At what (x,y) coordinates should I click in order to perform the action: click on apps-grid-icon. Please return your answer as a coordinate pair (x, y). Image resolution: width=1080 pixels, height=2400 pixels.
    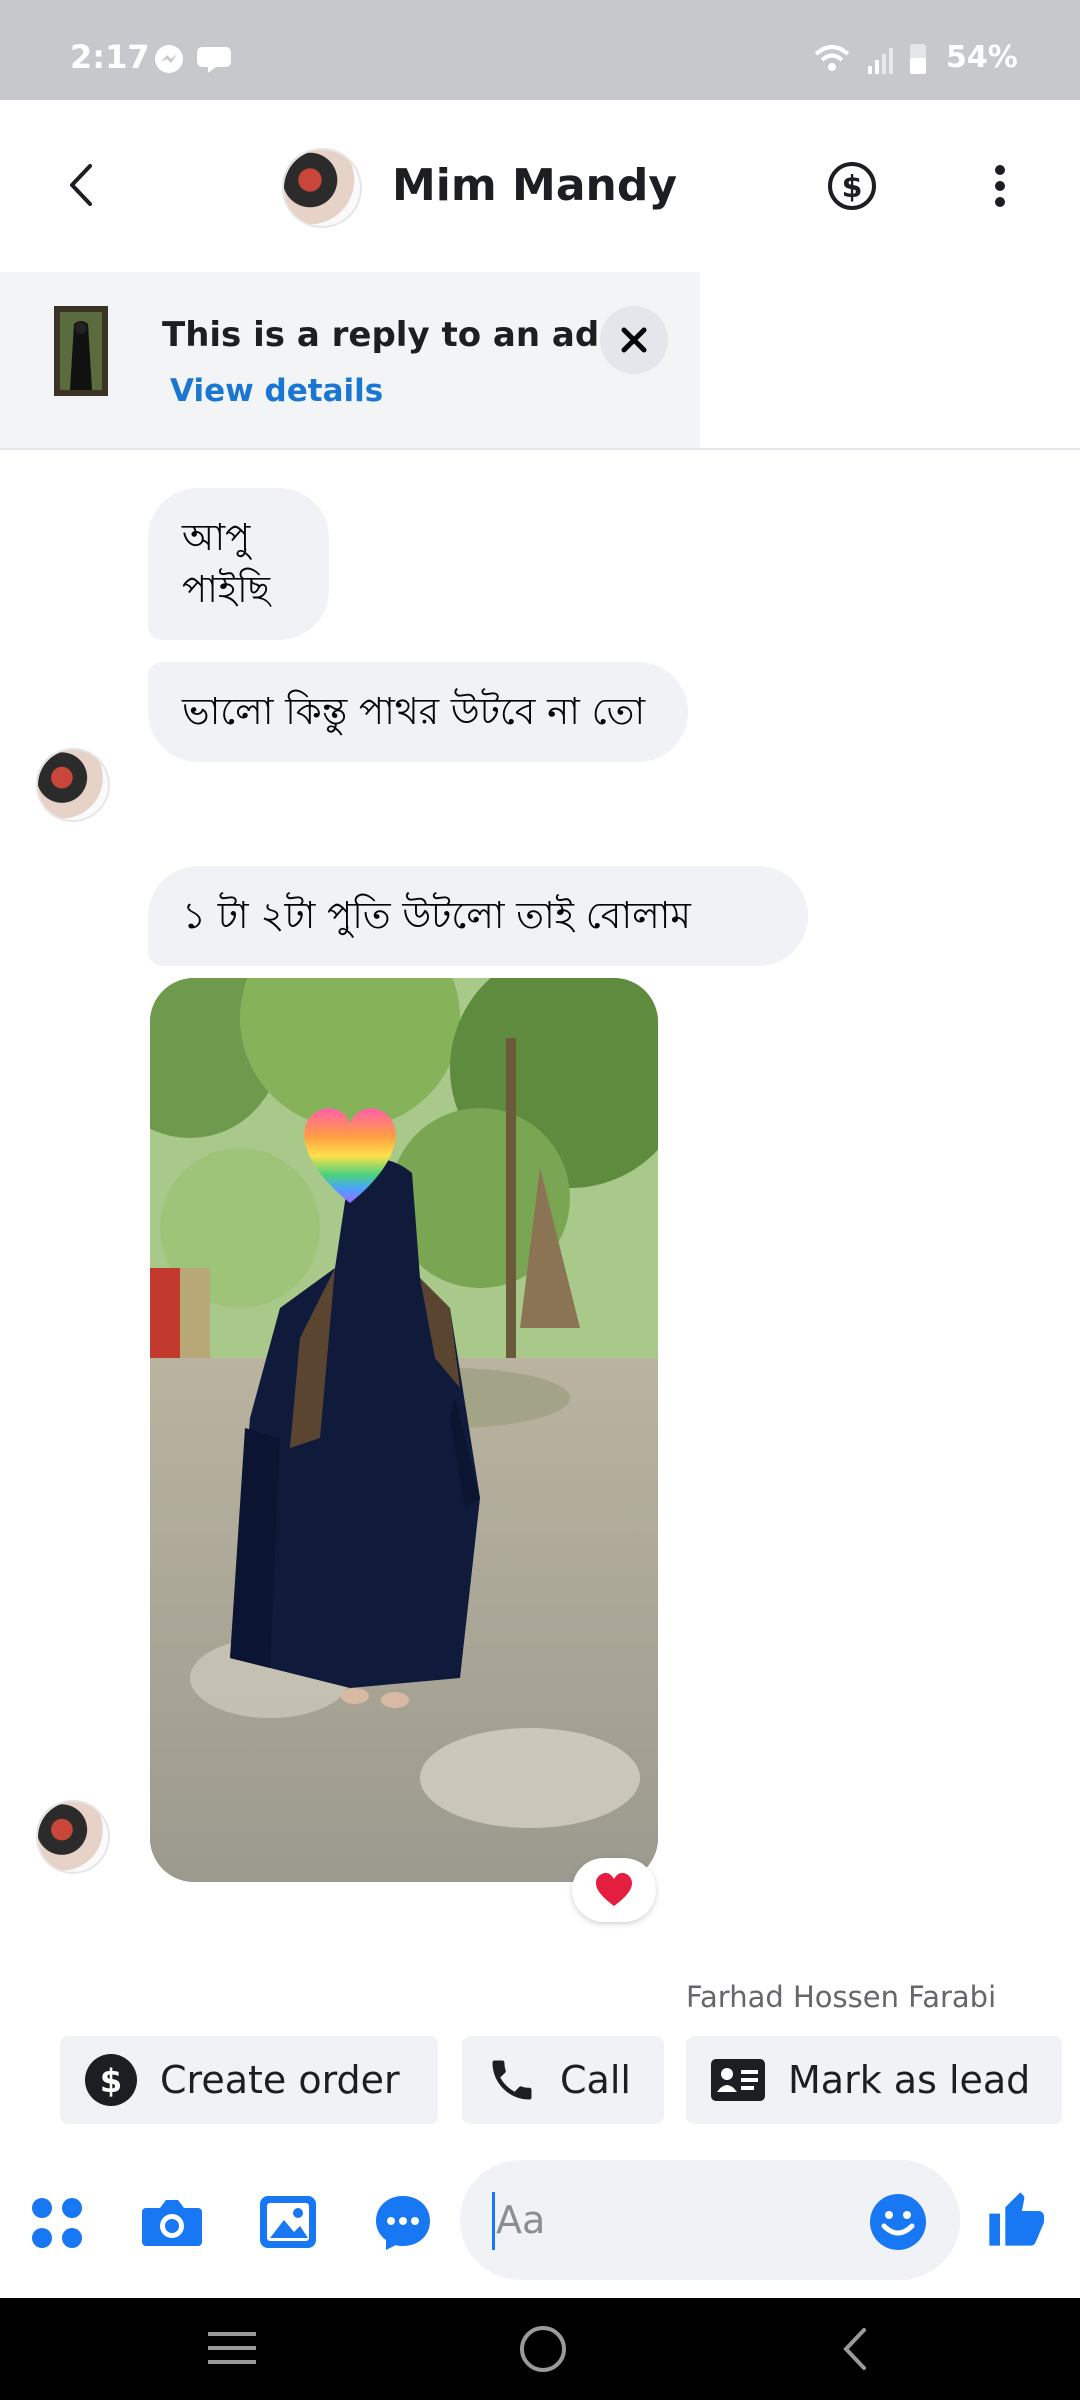
    Looking at the image, I should click on (58, 2224).